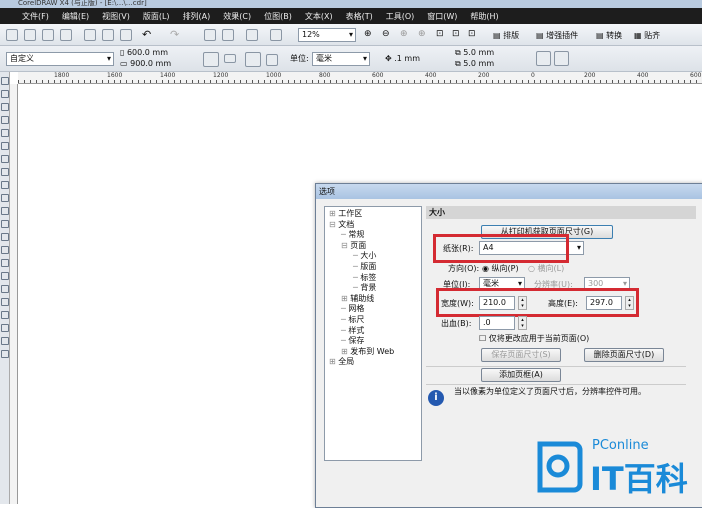  I want to click on copy-icon, so click(108, 35).